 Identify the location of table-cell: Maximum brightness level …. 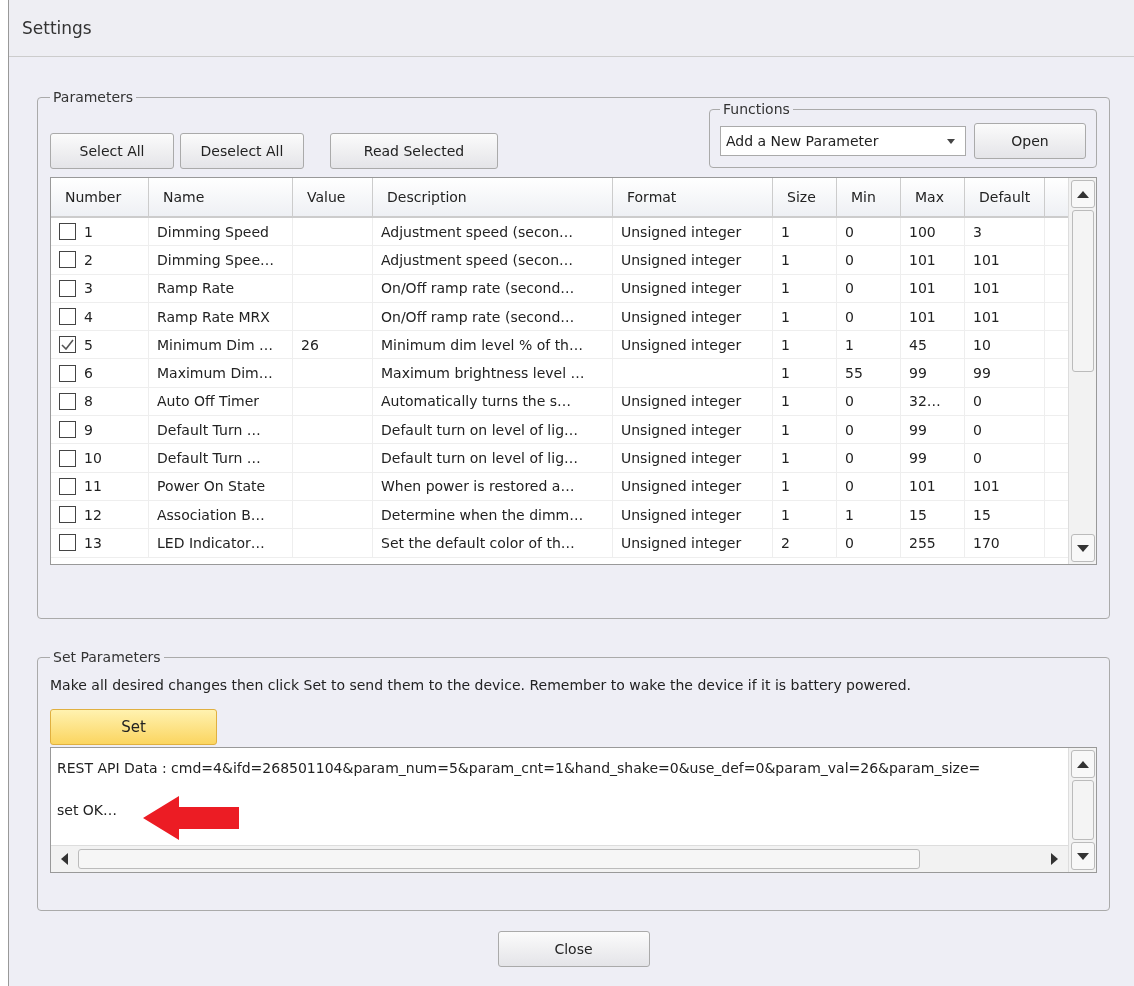
(483, 373).